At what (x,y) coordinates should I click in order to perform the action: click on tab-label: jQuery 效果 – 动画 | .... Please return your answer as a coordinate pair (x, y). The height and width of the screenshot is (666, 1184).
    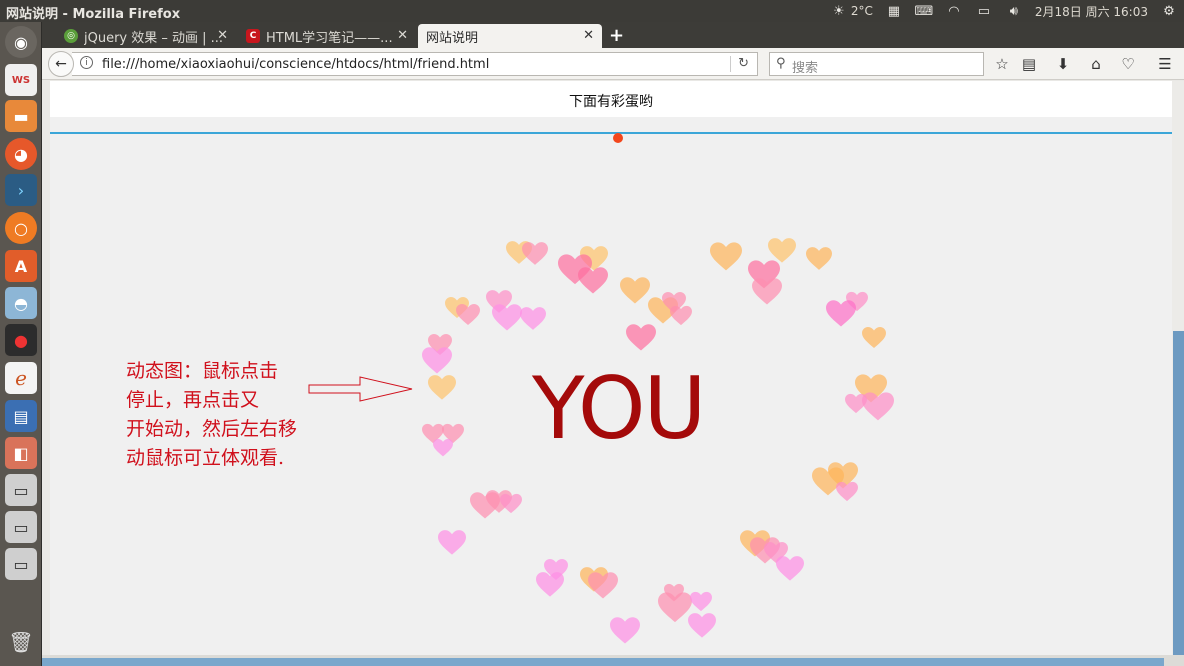
    Looking at the image, I should click on (153, 38).